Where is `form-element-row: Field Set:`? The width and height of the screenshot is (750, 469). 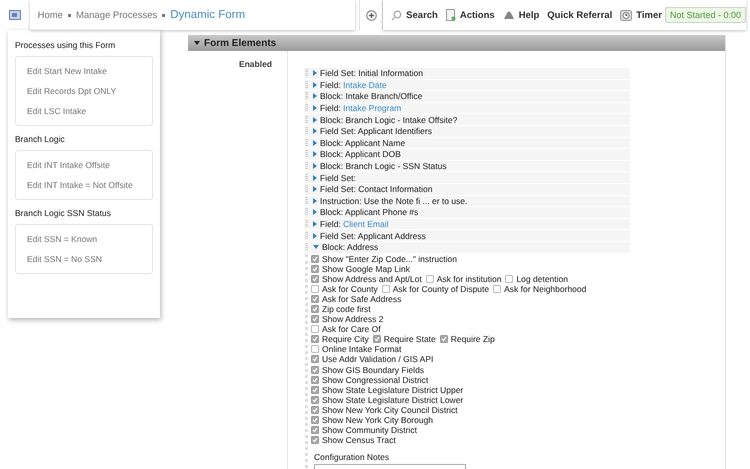
form-element-row: Field Set: is located at coordinates (467, 177).